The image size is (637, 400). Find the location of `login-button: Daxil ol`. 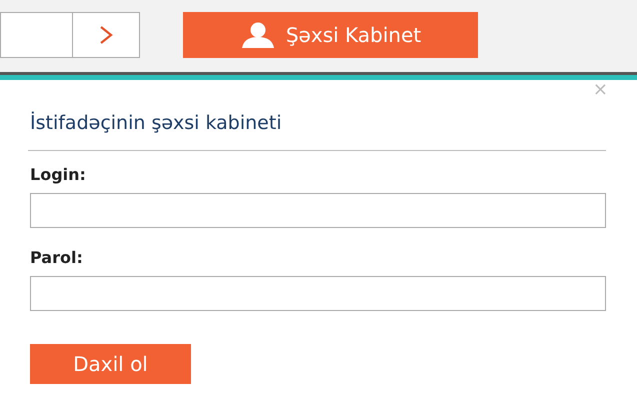

login-button: Daxil ol is located at coordinates (110, 364).